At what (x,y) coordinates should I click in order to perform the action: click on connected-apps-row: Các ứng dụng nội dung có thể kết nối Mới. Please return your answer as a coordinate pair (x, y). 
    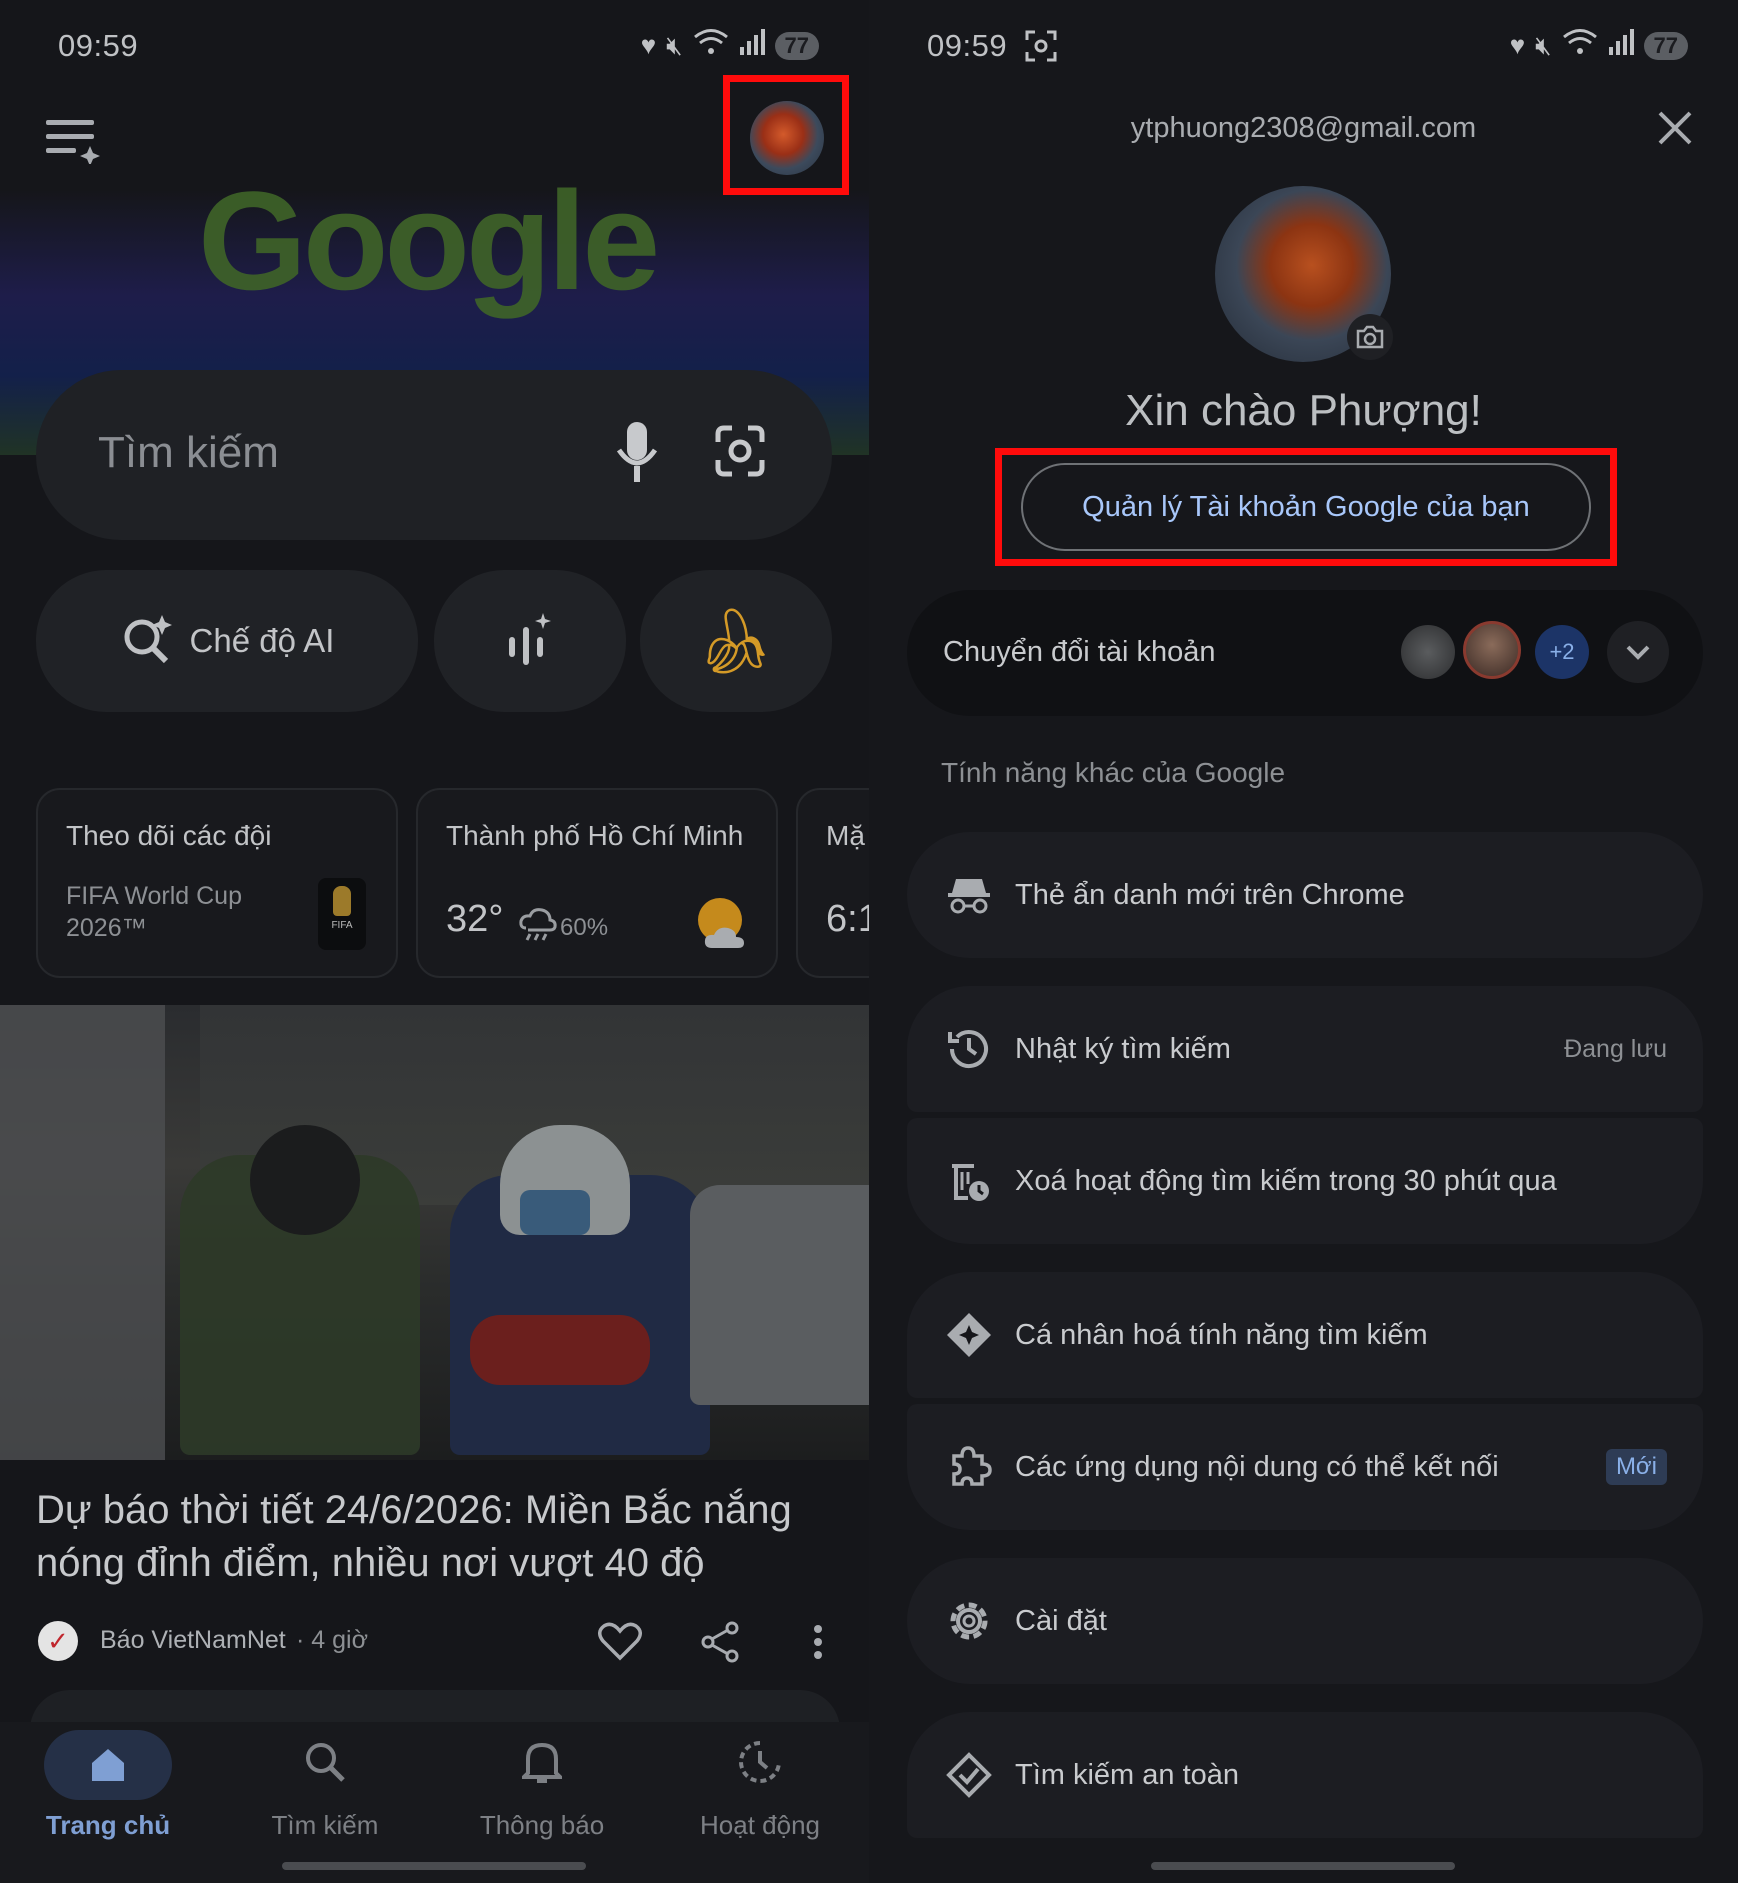
    Looking at the image, I should click on (1305, 1467).